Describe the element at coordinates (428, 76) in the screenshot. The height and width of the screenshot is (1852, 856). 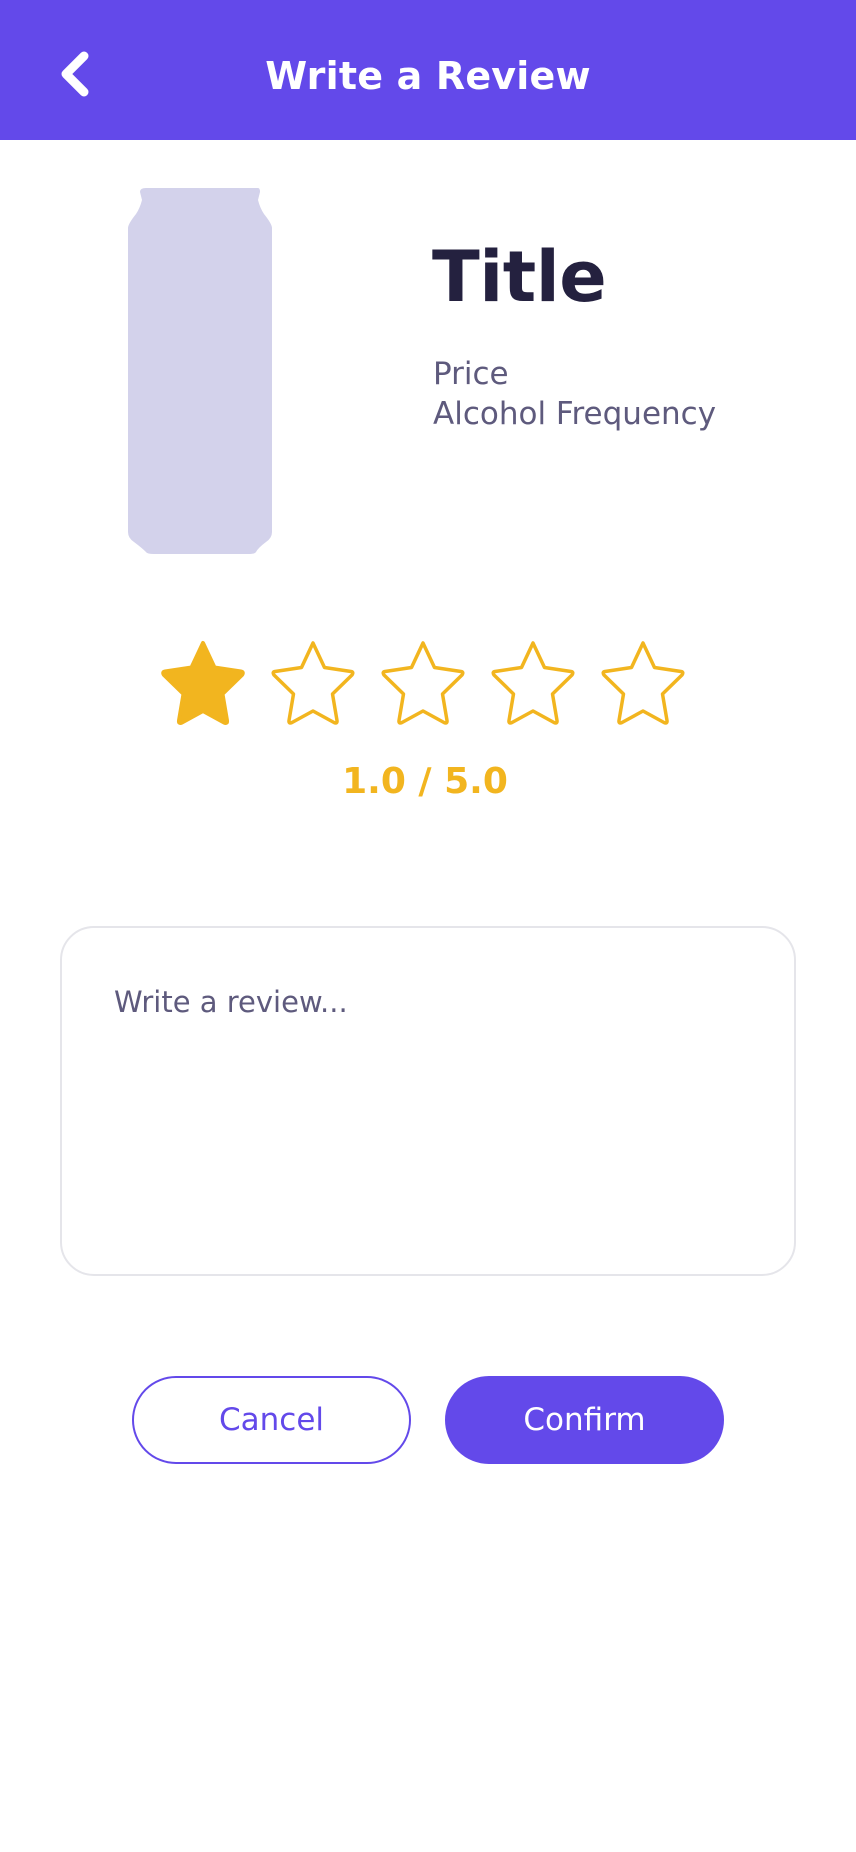
I see `page-title: Write a Review` at that location.